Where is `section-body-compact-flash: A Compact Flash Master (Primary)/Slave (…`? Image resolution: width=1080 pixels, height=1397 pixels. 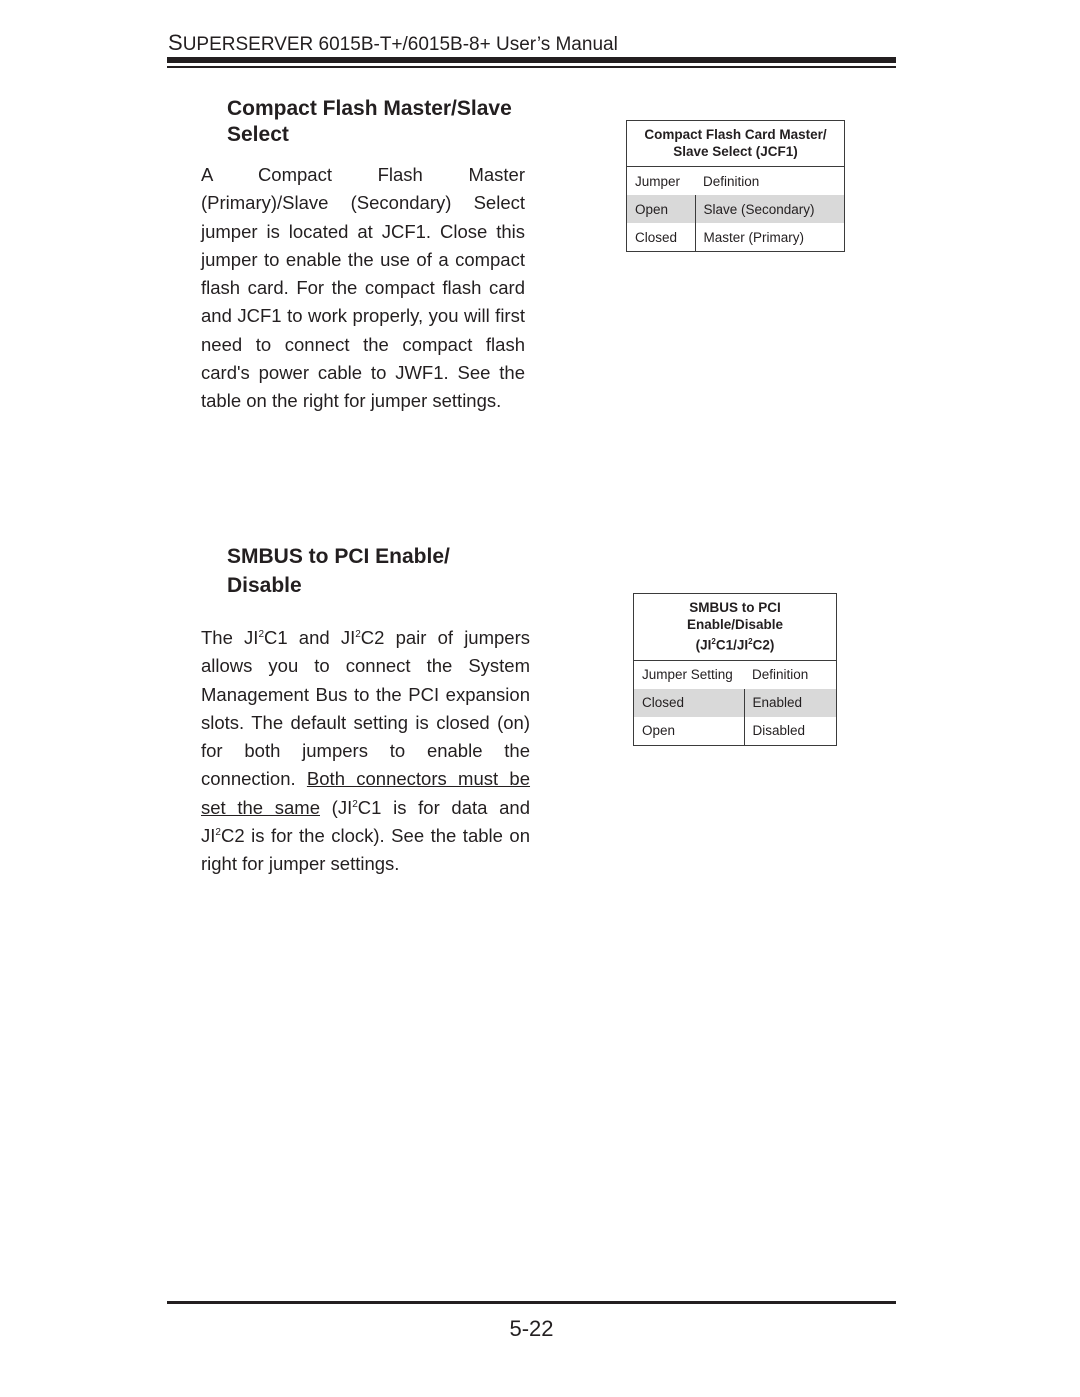 section-body-compact-flash: A Compact Flash Master (Primary)/Slave (… is located at coordinates (363, 288).